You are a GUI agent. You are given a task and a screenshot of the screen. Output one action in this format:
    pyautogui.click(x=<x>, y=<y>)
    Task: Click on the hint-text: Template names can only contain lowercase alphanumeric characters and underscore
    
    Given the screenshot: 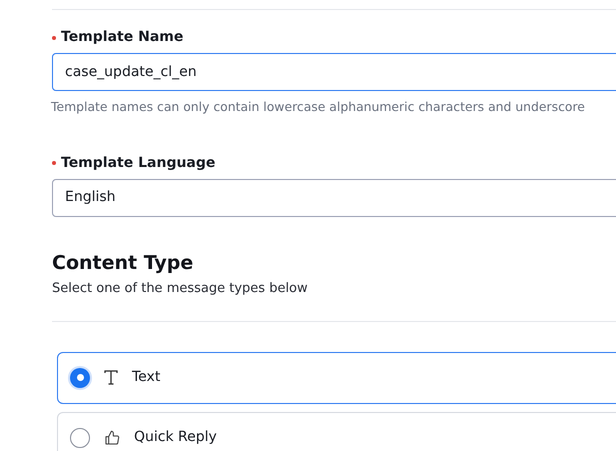 What is the action you would take?
    pyautogui.click(x=318, y=107)
    